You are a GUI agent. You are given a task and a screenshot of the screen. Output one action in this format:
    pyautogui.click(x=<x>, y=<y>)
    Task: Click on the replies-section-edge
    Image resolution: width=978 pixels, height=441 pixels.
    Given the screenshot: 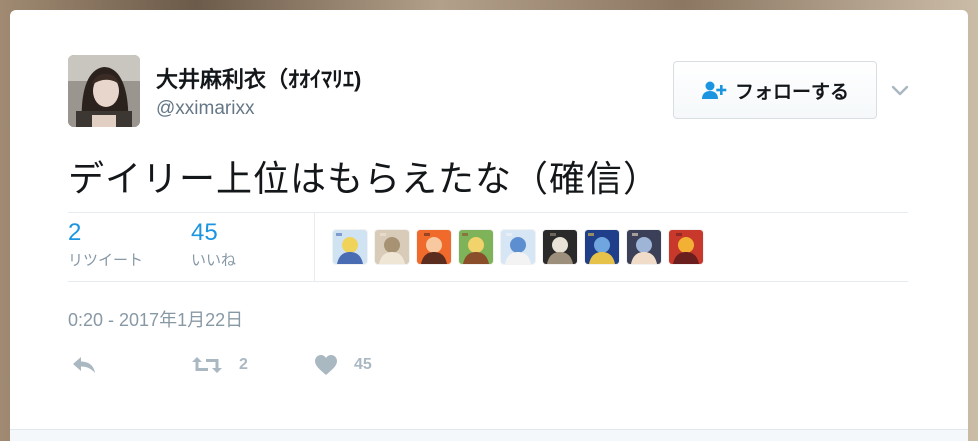 What is the action you would take?
    pyautogui.click(x=489, y=435)
    